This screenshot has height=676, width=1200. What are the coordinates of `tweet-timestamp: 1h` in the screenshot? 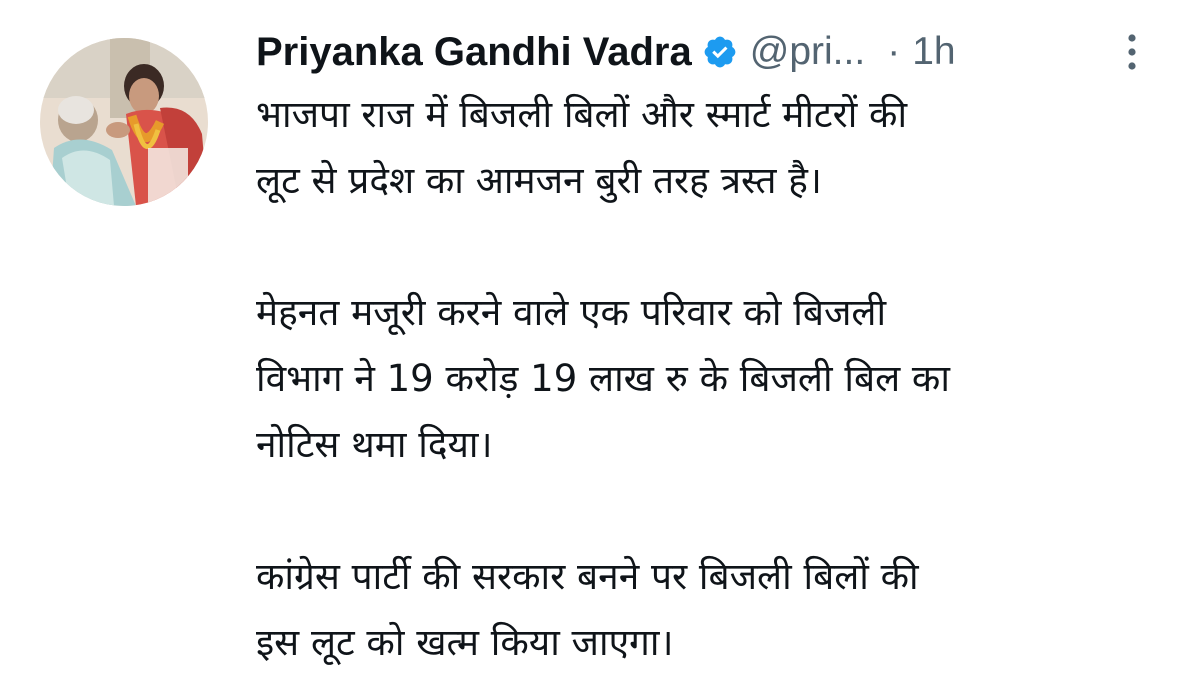 It's located at (933, 52).